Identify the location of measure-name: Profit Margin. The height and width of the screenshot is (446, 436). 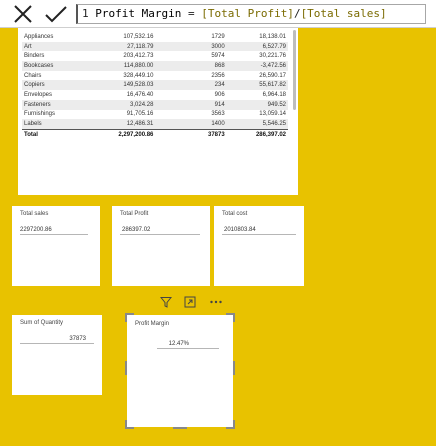
(138, 13).